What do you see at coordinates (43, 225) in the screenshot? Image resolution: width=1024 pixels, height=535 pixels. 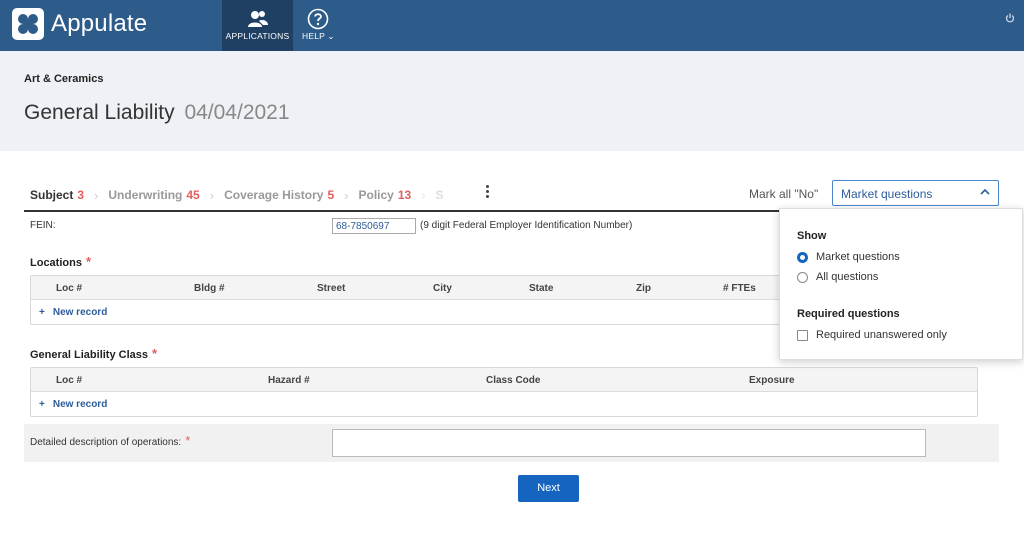 I see `fein-label: FEIN:` at bounding box center [43, 225].